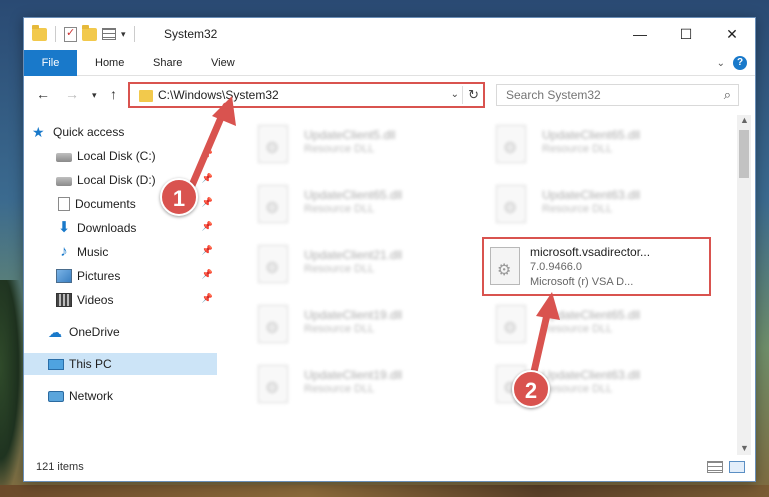 The height and width of the screenshot is (497, 769). I want to click on properties-icon, so click(70, 34).